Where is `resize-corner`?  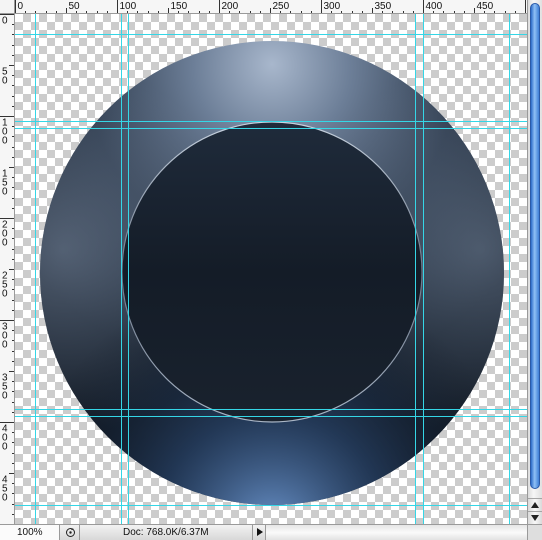 resize-corner is located at coordinates (534, 532).